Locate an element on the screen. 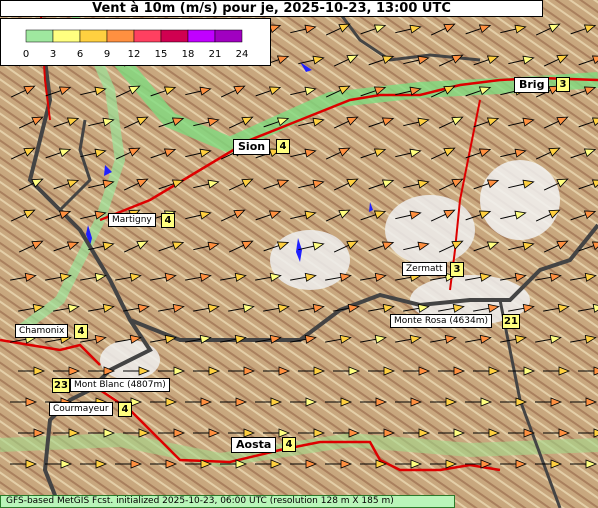  place-label-monte-rosa: Monte Rosa (4634m) is located at coordinates (441, 321).